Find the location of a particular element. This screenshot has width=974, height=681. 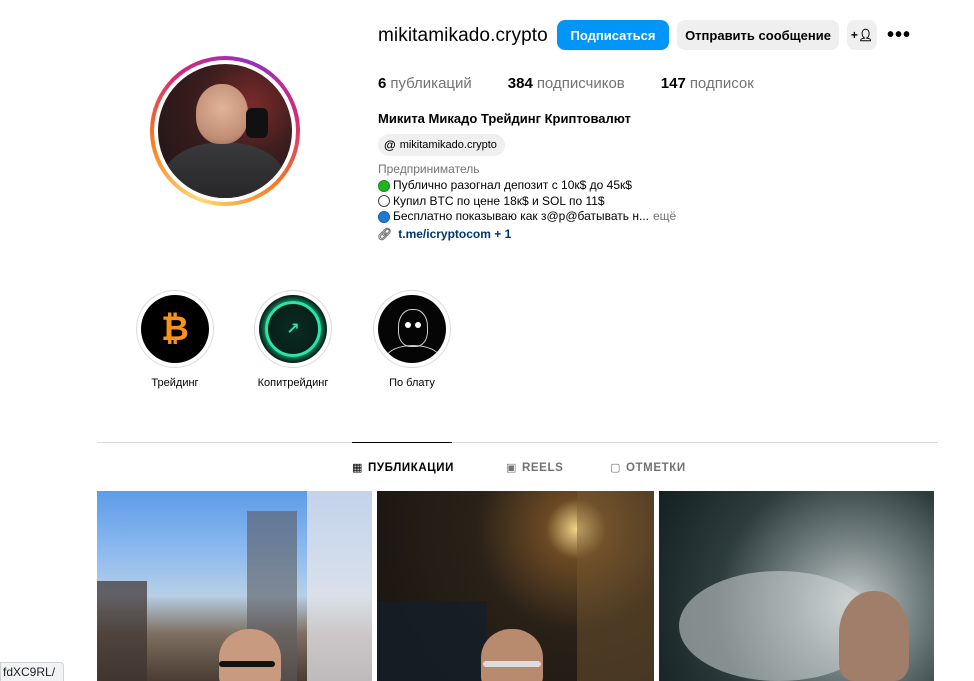

threads-badge: @ mikitamikado.crypto is located at coordinates (441, 145).